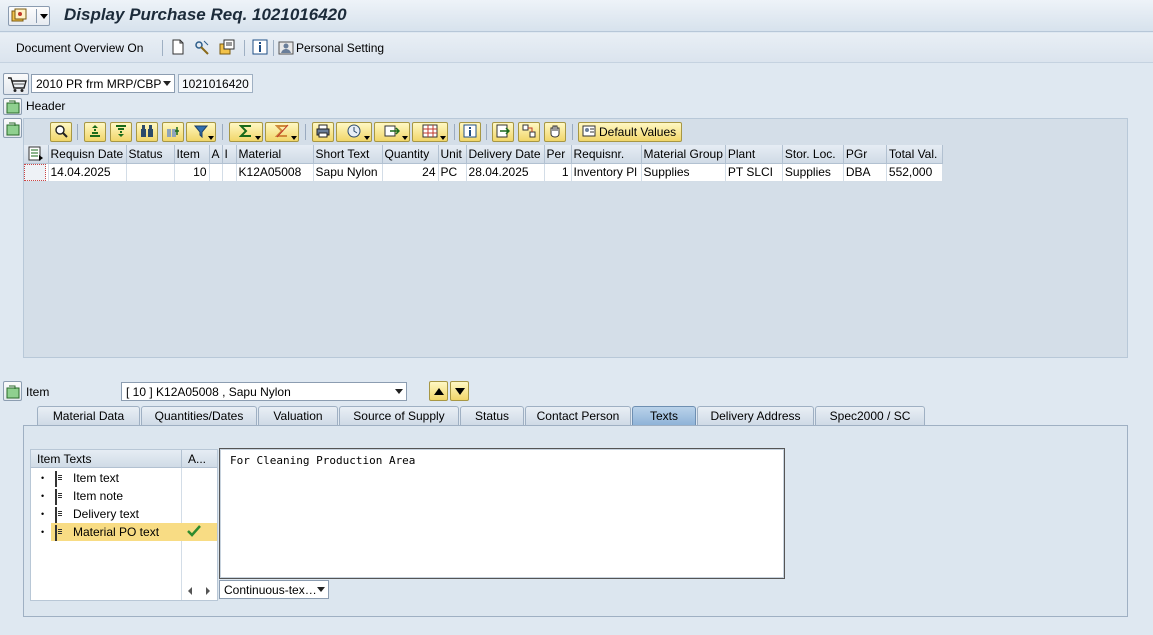 The width and height of the screenshot is (1153, 635). What do you see at coordinates (503, 132) in the screenshot?
I see `transfer-button` at bounding box center [503, 132].